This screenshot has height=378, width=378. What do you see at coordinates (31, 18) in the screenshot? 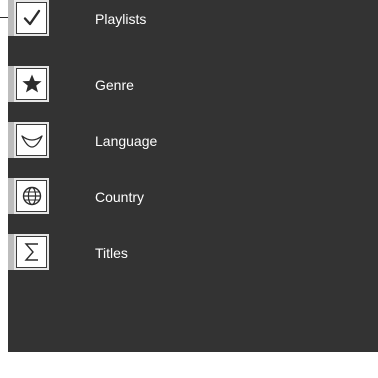
I see `checkmark-icon` at bounding box center [31, 18].